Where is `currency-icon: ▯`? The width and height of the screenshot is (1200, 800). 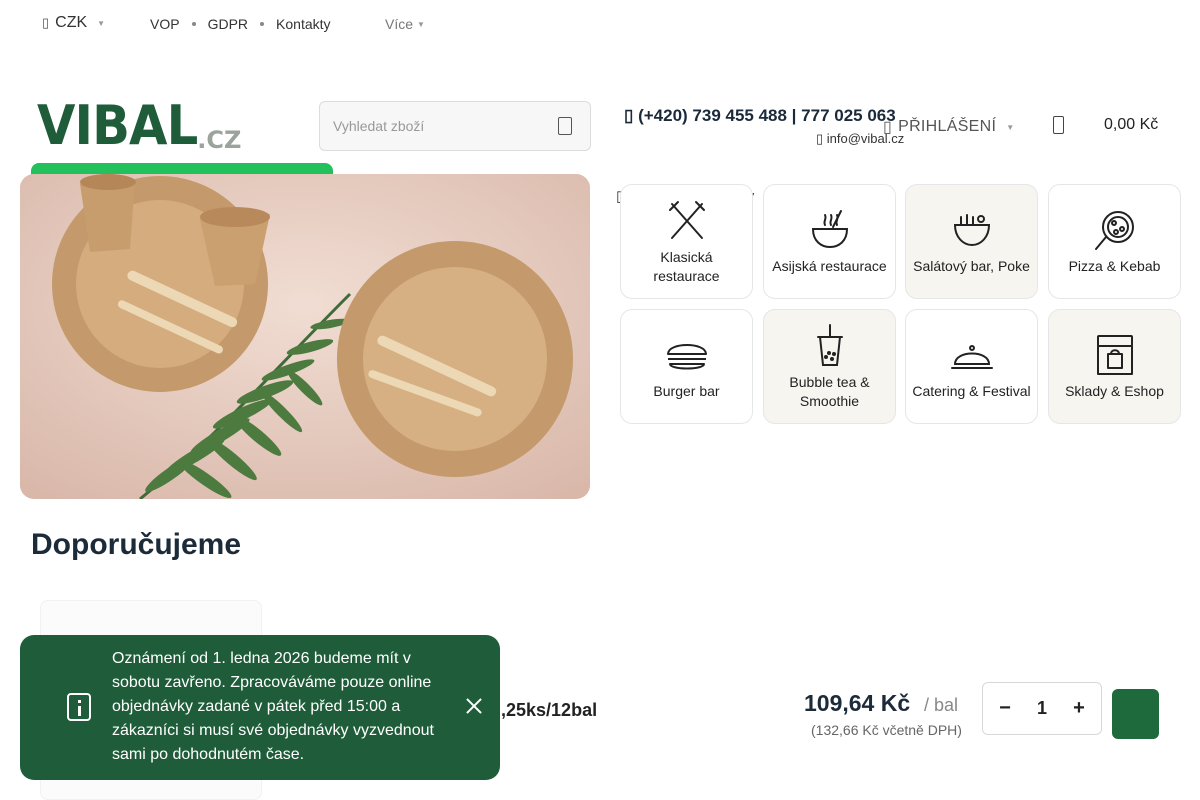
currency-icon: ▯ is located at coordinates (46, 22).